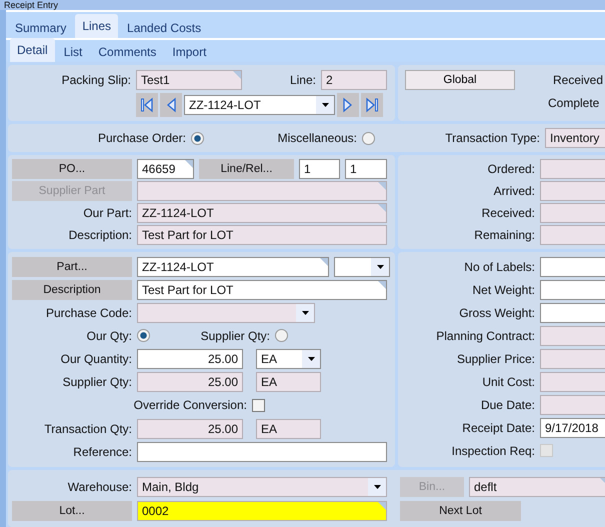 The width and height of the screenshot is (605, 527). What do you see at coordinates (100, 235) in the screenshot?
I see `field-label: Description:` at bounding box center [100, 235].